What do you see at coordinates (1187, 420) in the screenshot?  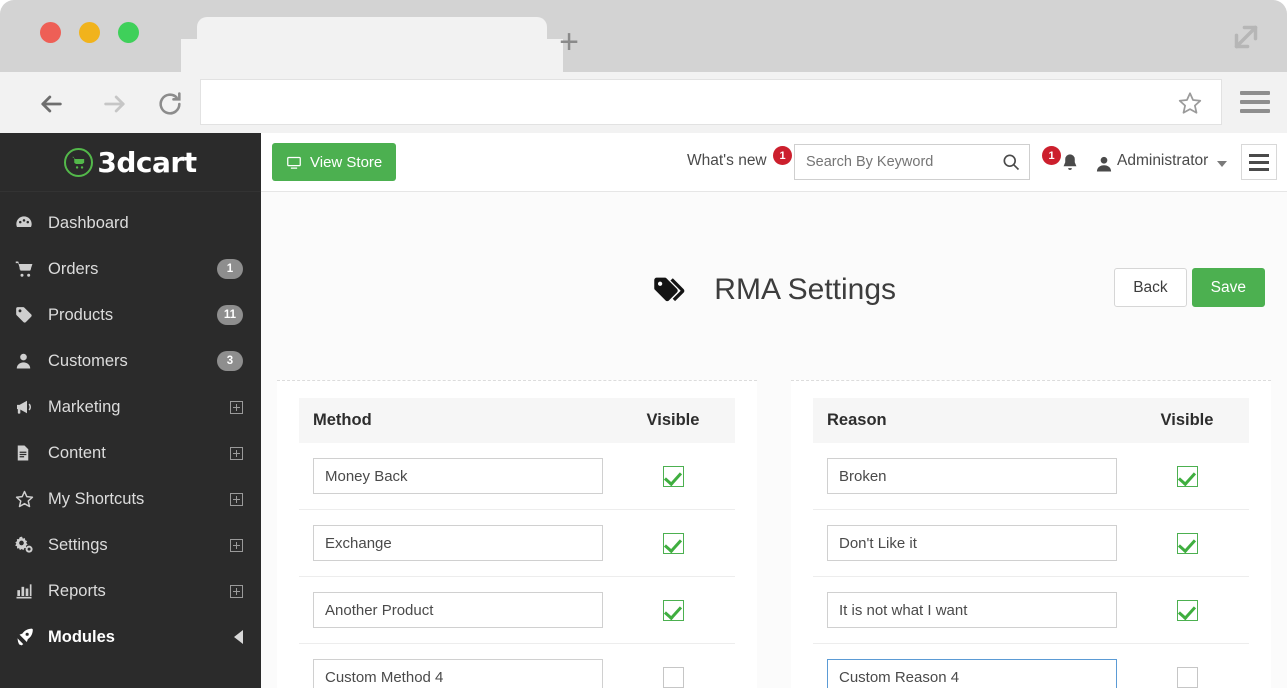 I see `column-header-visible: Visible` at bounding box center [1187, 420].